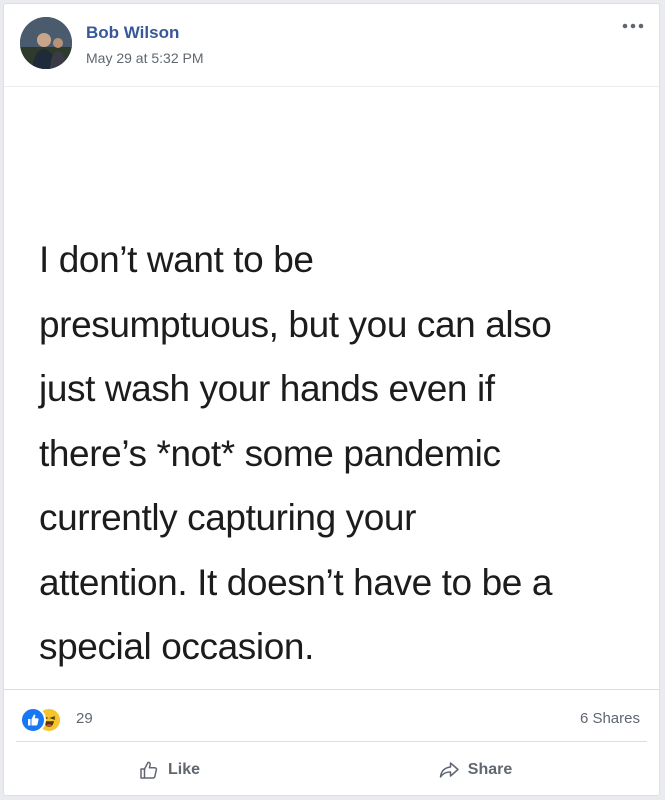  Describe the element at coordinates (295, 582) in the screenshot. I see `quote-line: attention. It doesn’t have to be a` at that location.